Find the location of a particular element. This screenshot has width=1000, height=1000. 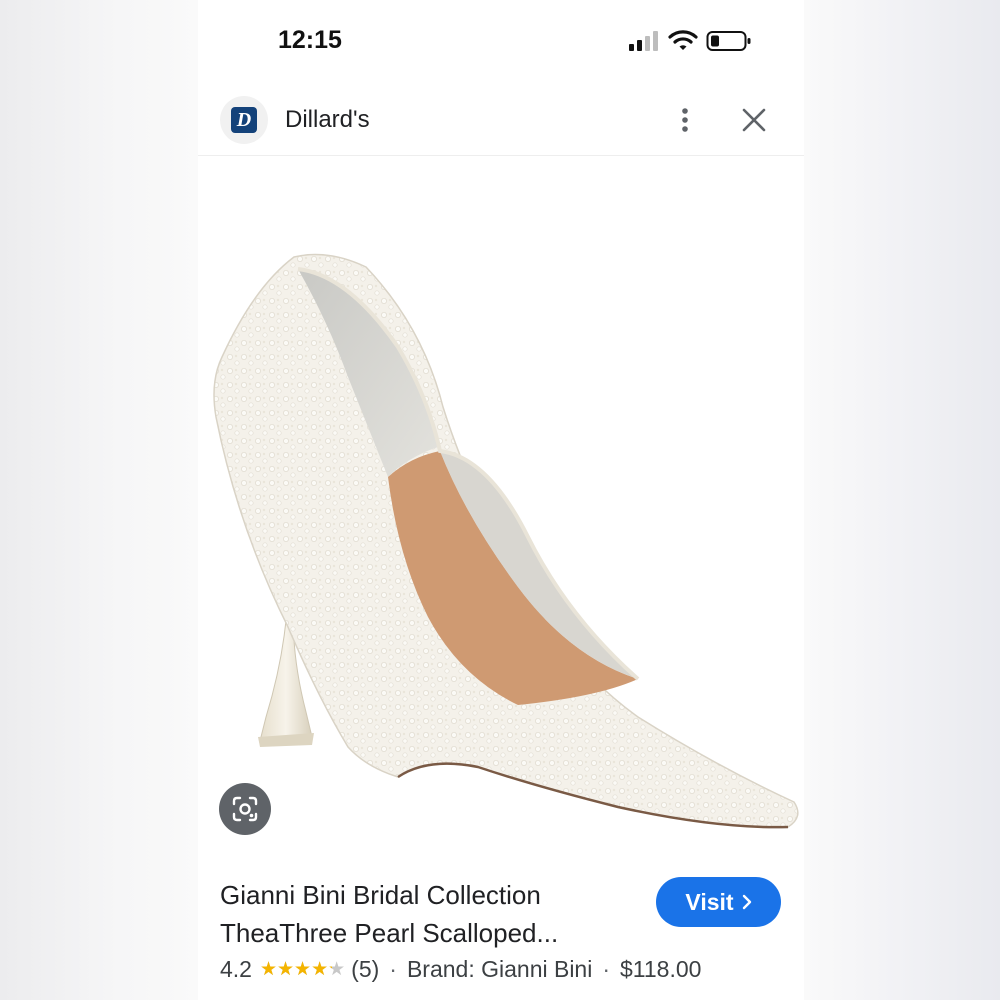

more-options-button is located at coordinates (685, 120).